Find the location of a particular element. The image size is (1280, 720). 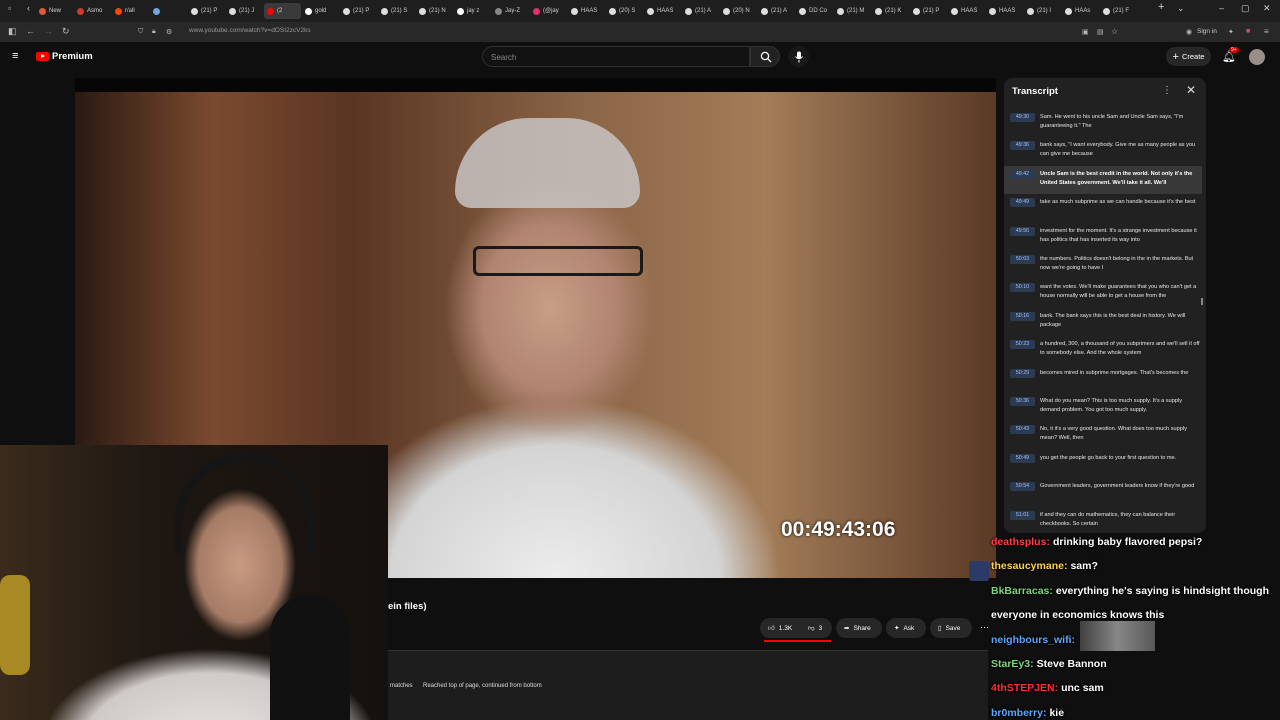

browser-tab: New is located at coordinates (54, 11).